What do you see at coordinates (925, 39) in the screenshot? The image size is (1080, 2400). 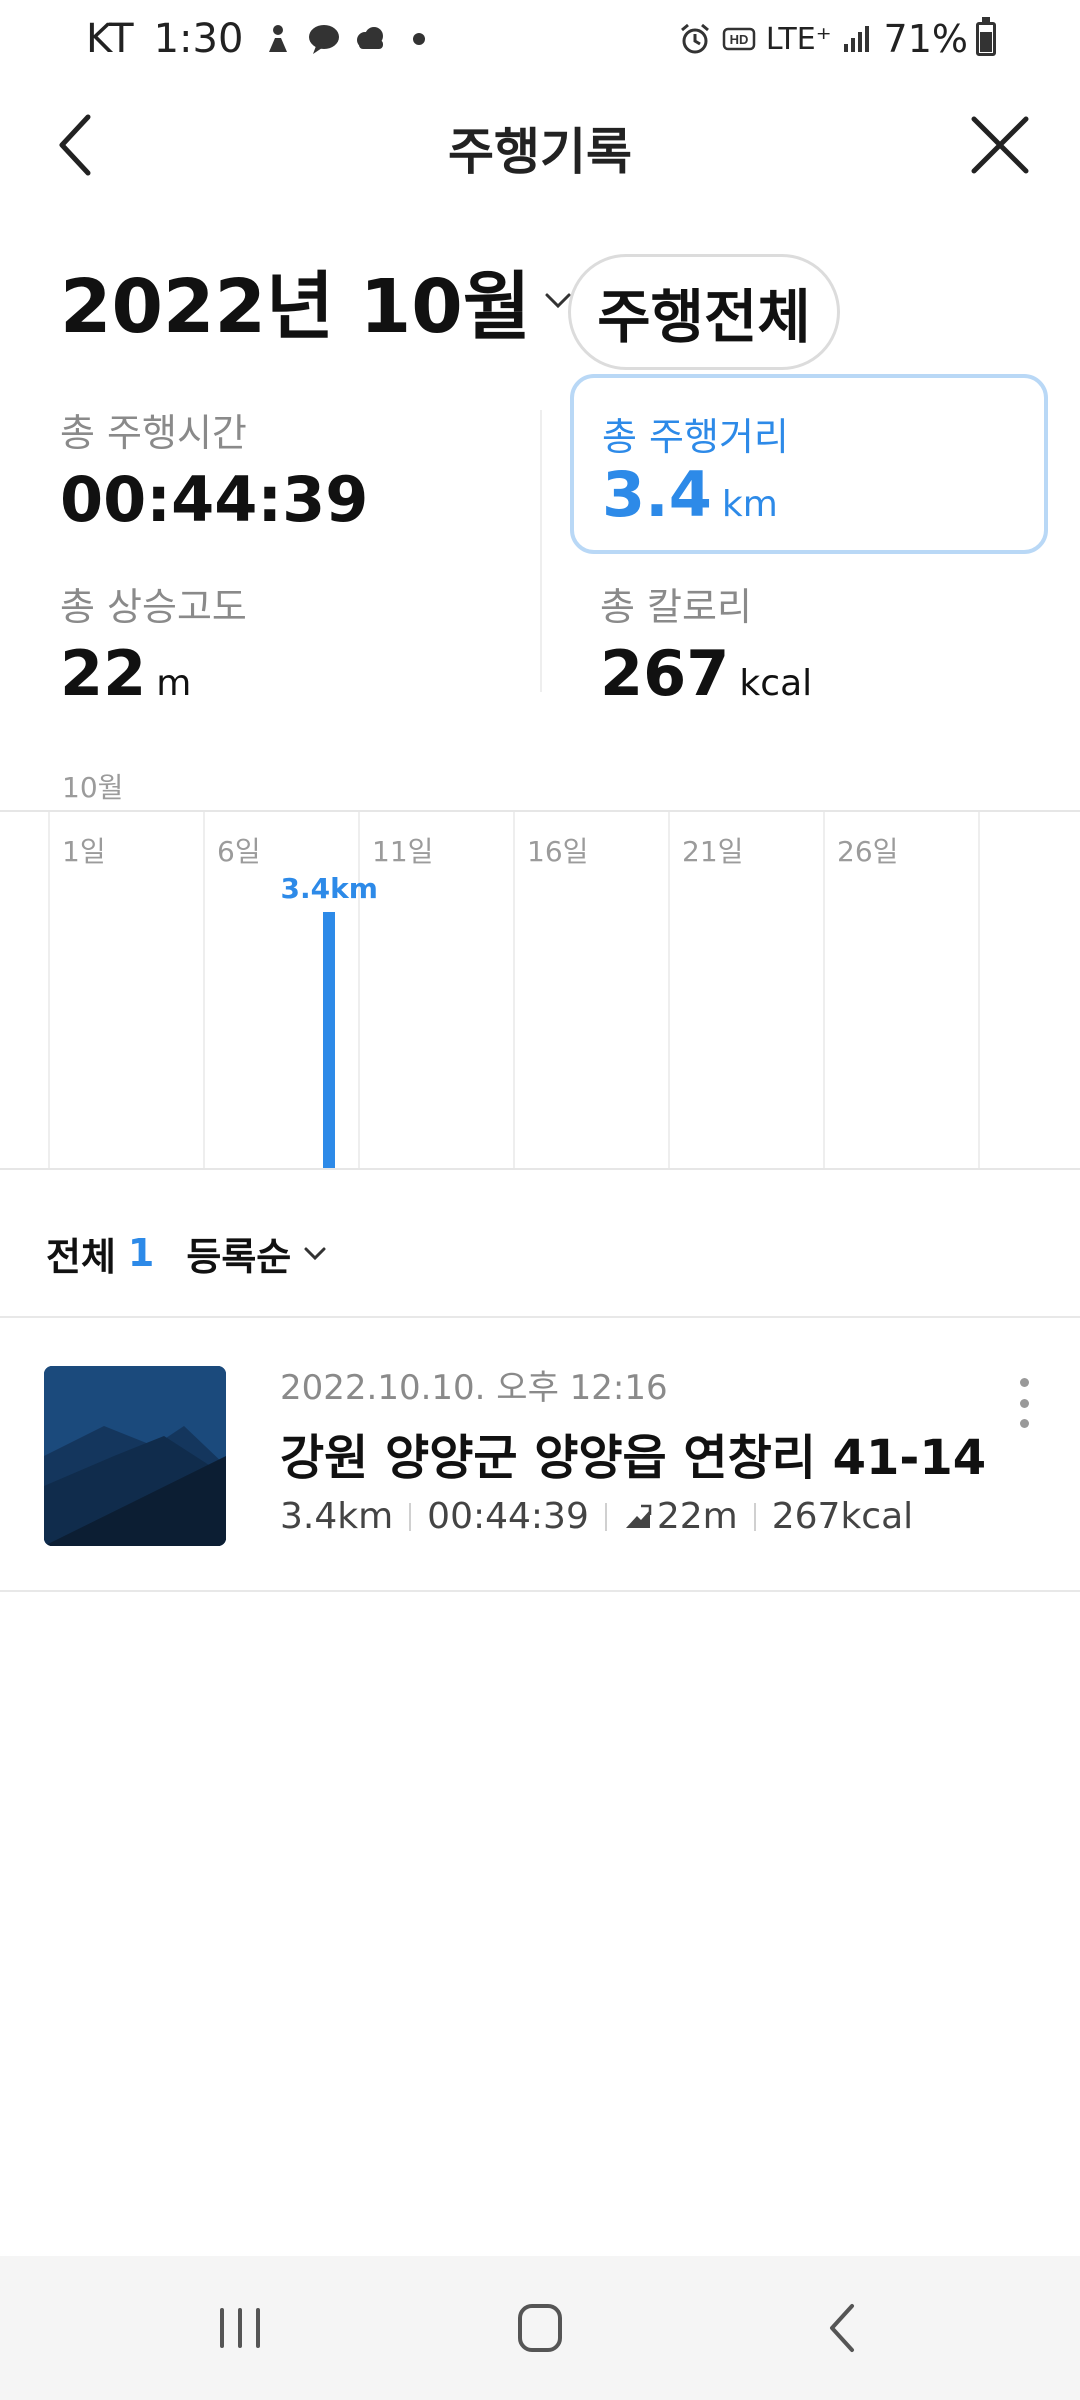 I see `battery-percent: 71%` at bounding box center [925, 39].